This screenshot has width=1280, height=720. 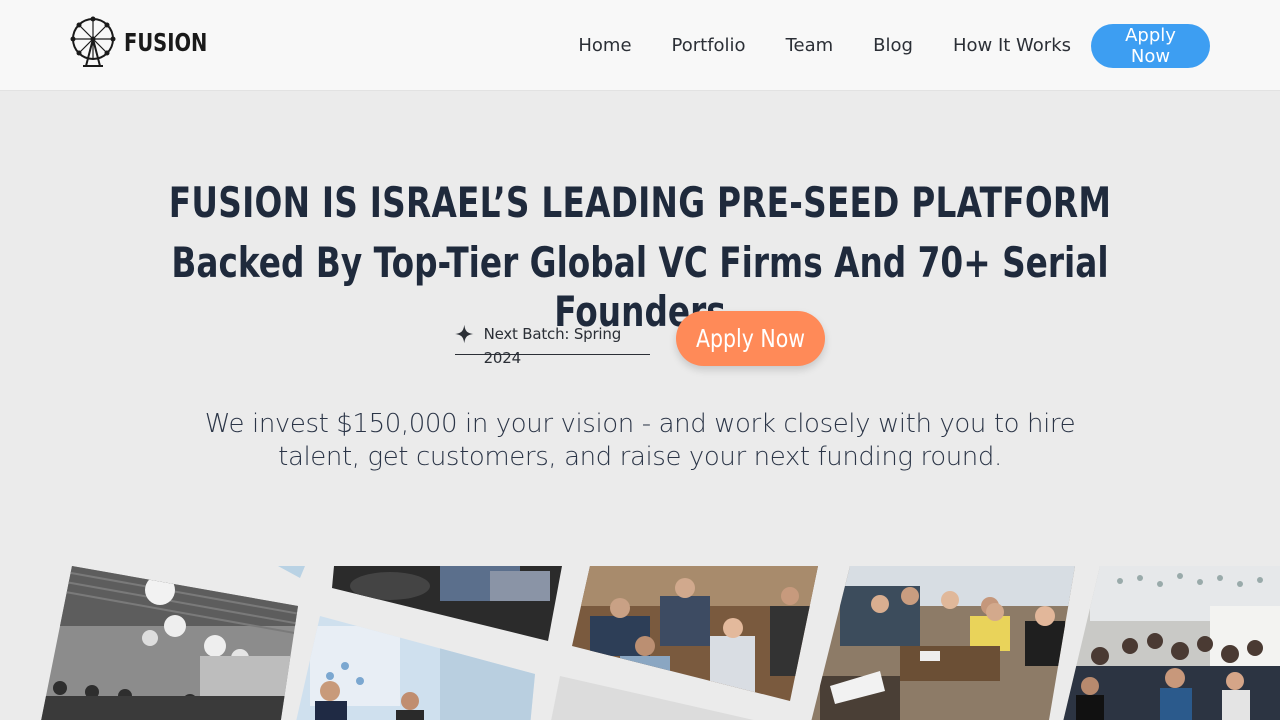 What do you see at coordinates (1170, 643) in the screenshot?
I see `crowd-event-photo` at bounding box center [1170, 643].